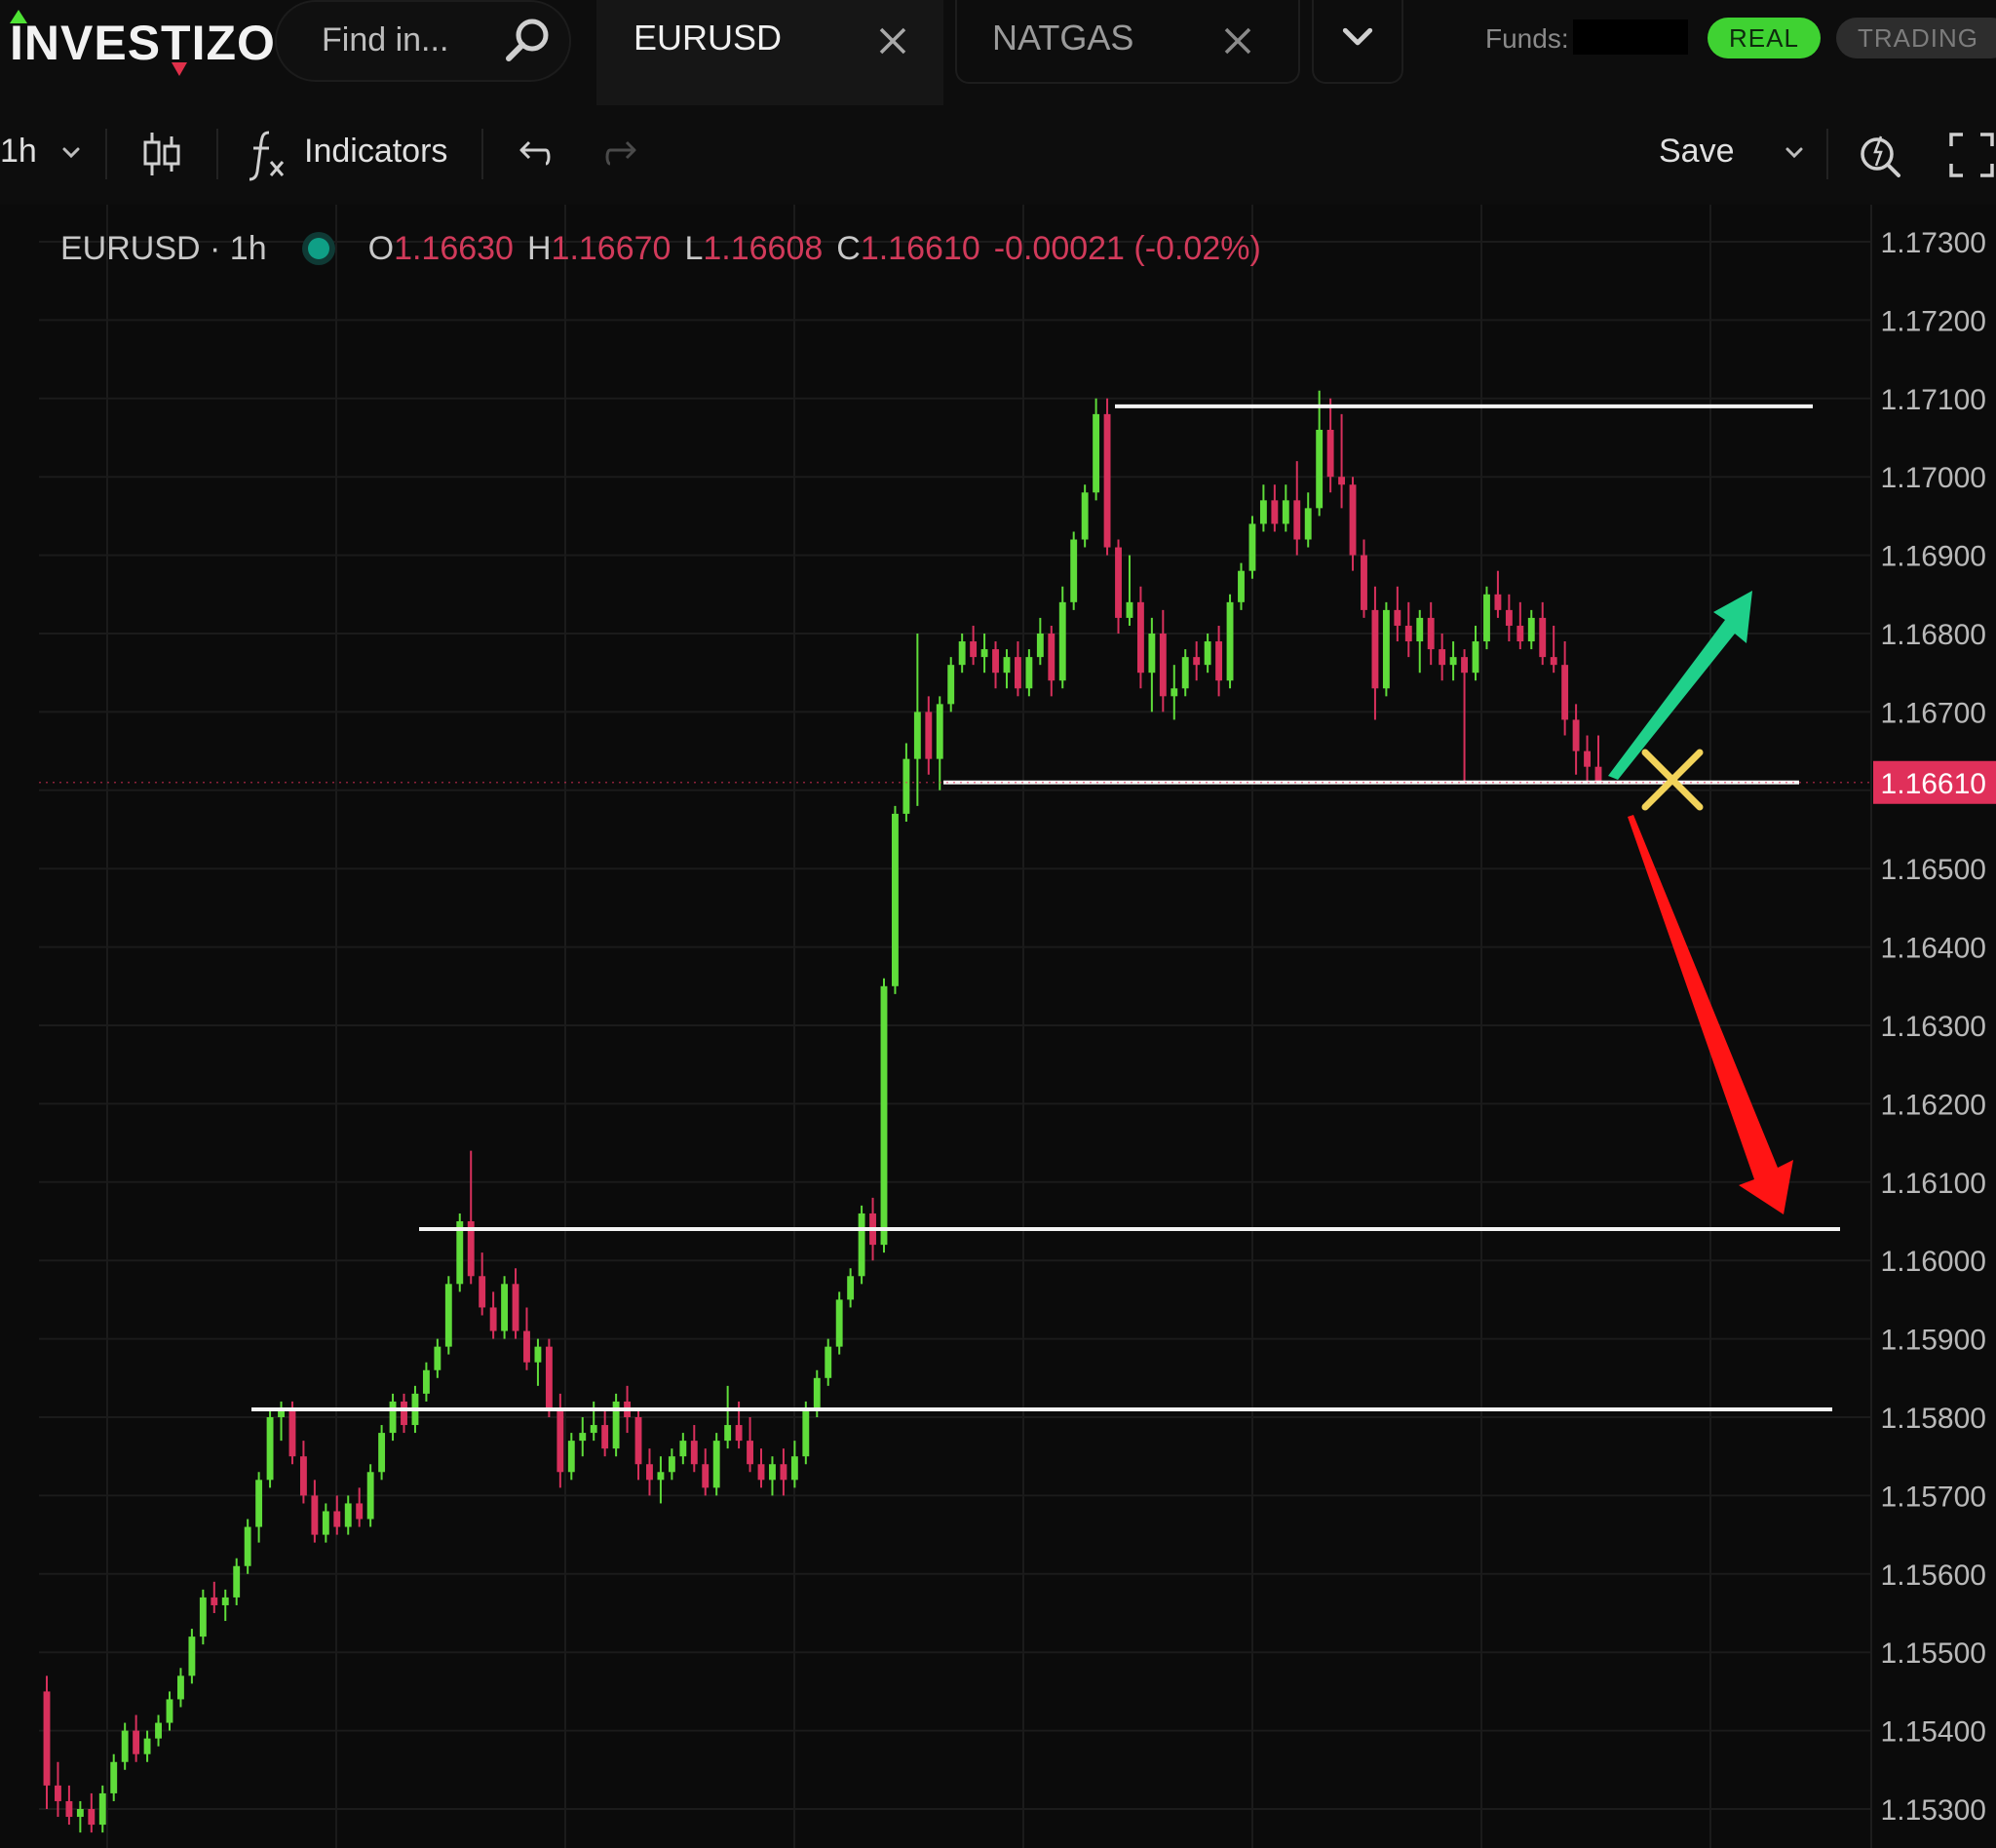 The image size is (1996, 1848). I want to click on tab-eurusd: EURUSD, so click(769, 52).